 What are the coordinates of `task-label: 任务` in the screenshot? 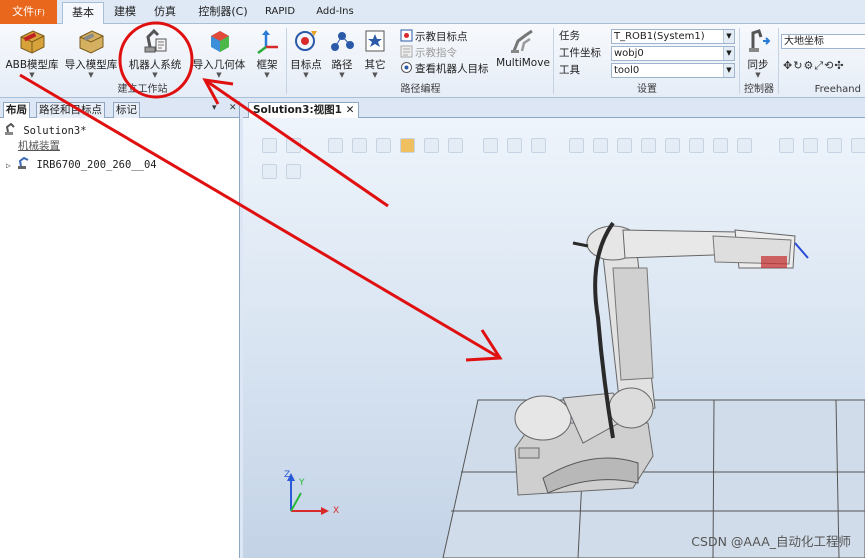 It's located at (569, 36).